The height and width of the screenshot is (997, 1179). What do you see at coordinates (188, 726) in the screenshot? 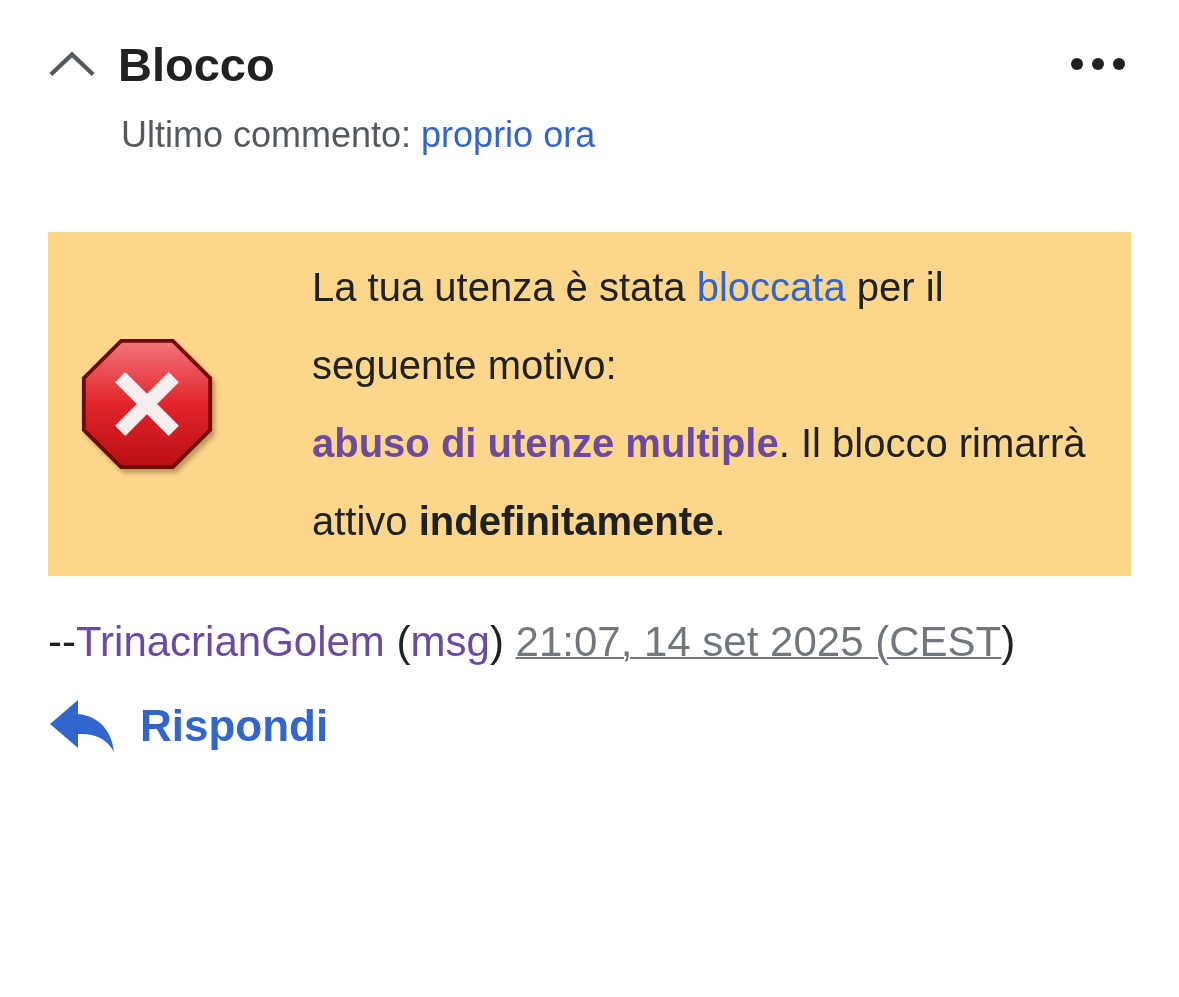
I see `reply-button: Rispondi` at bounding box center [188, 726].